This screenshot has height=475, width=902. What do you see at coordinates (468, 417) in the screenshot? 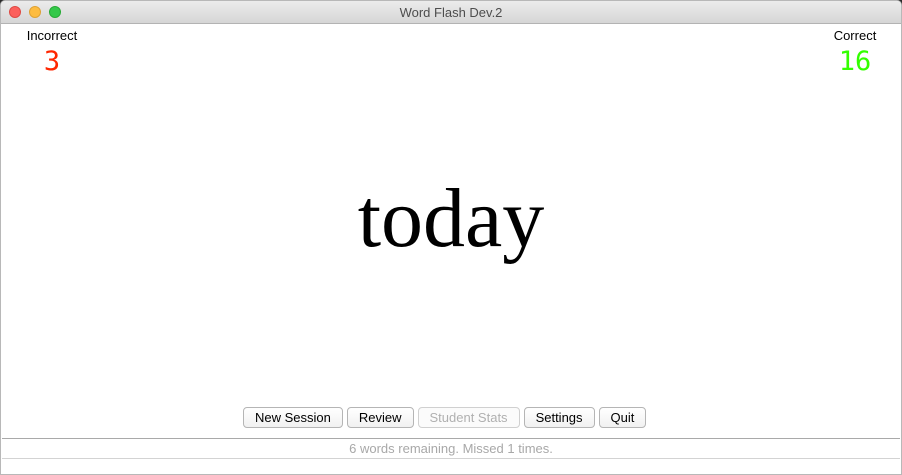
I see `student-stats-button: Student Stats` at bounding box center [468, 417].